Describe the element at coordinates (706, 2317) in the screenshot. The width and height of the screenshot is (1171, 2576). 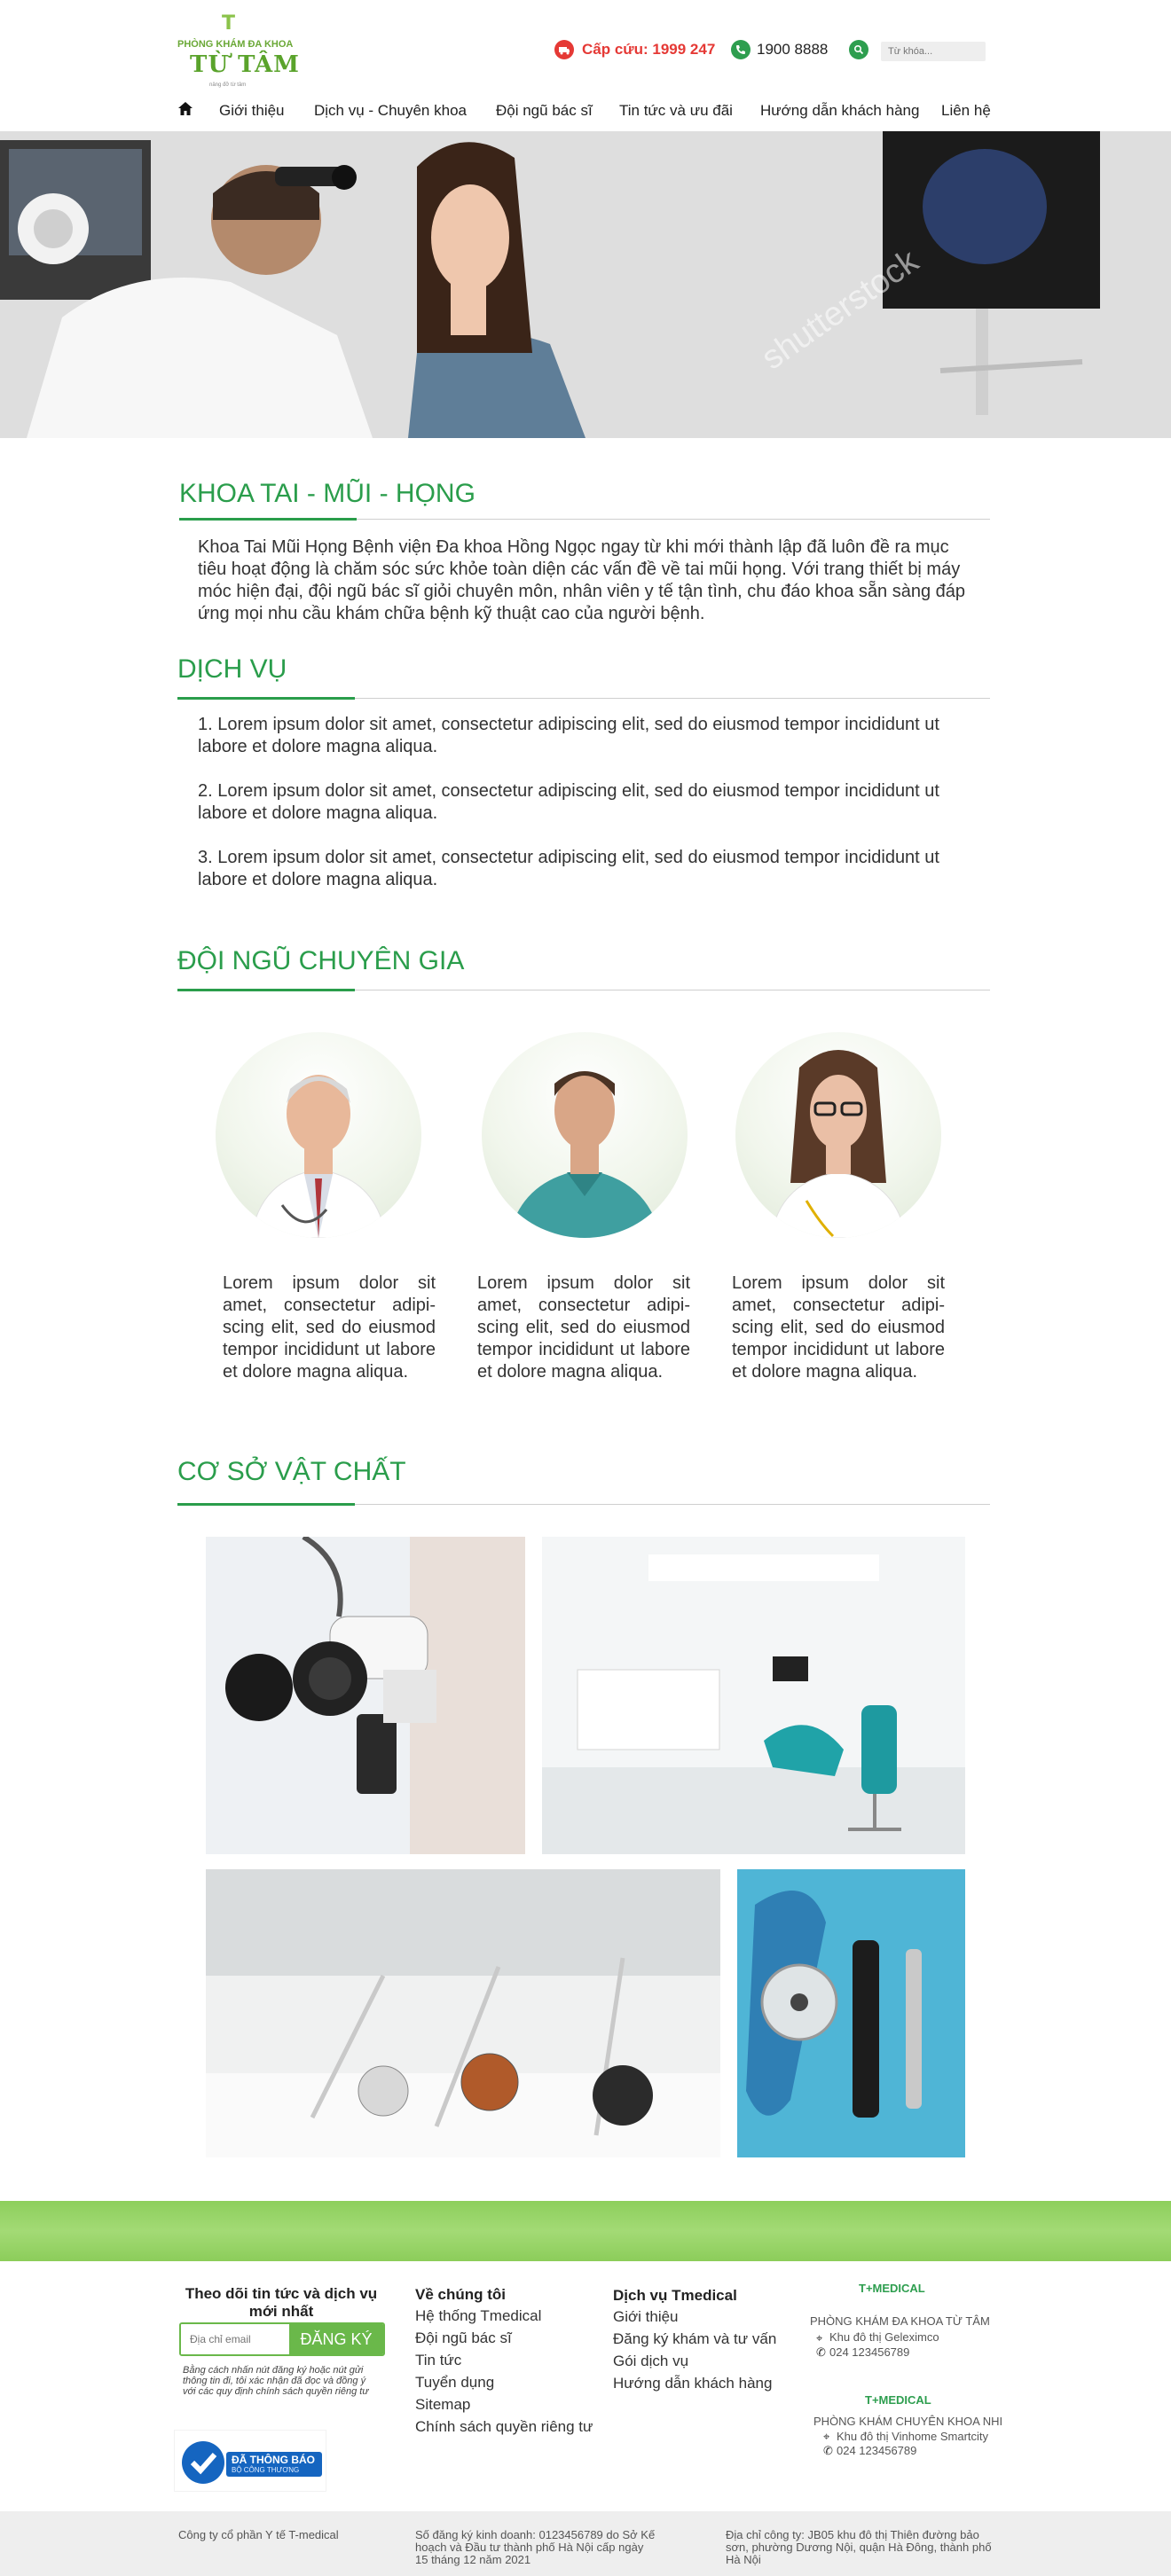
I see `footer-link: Giới thiệu` at that location.